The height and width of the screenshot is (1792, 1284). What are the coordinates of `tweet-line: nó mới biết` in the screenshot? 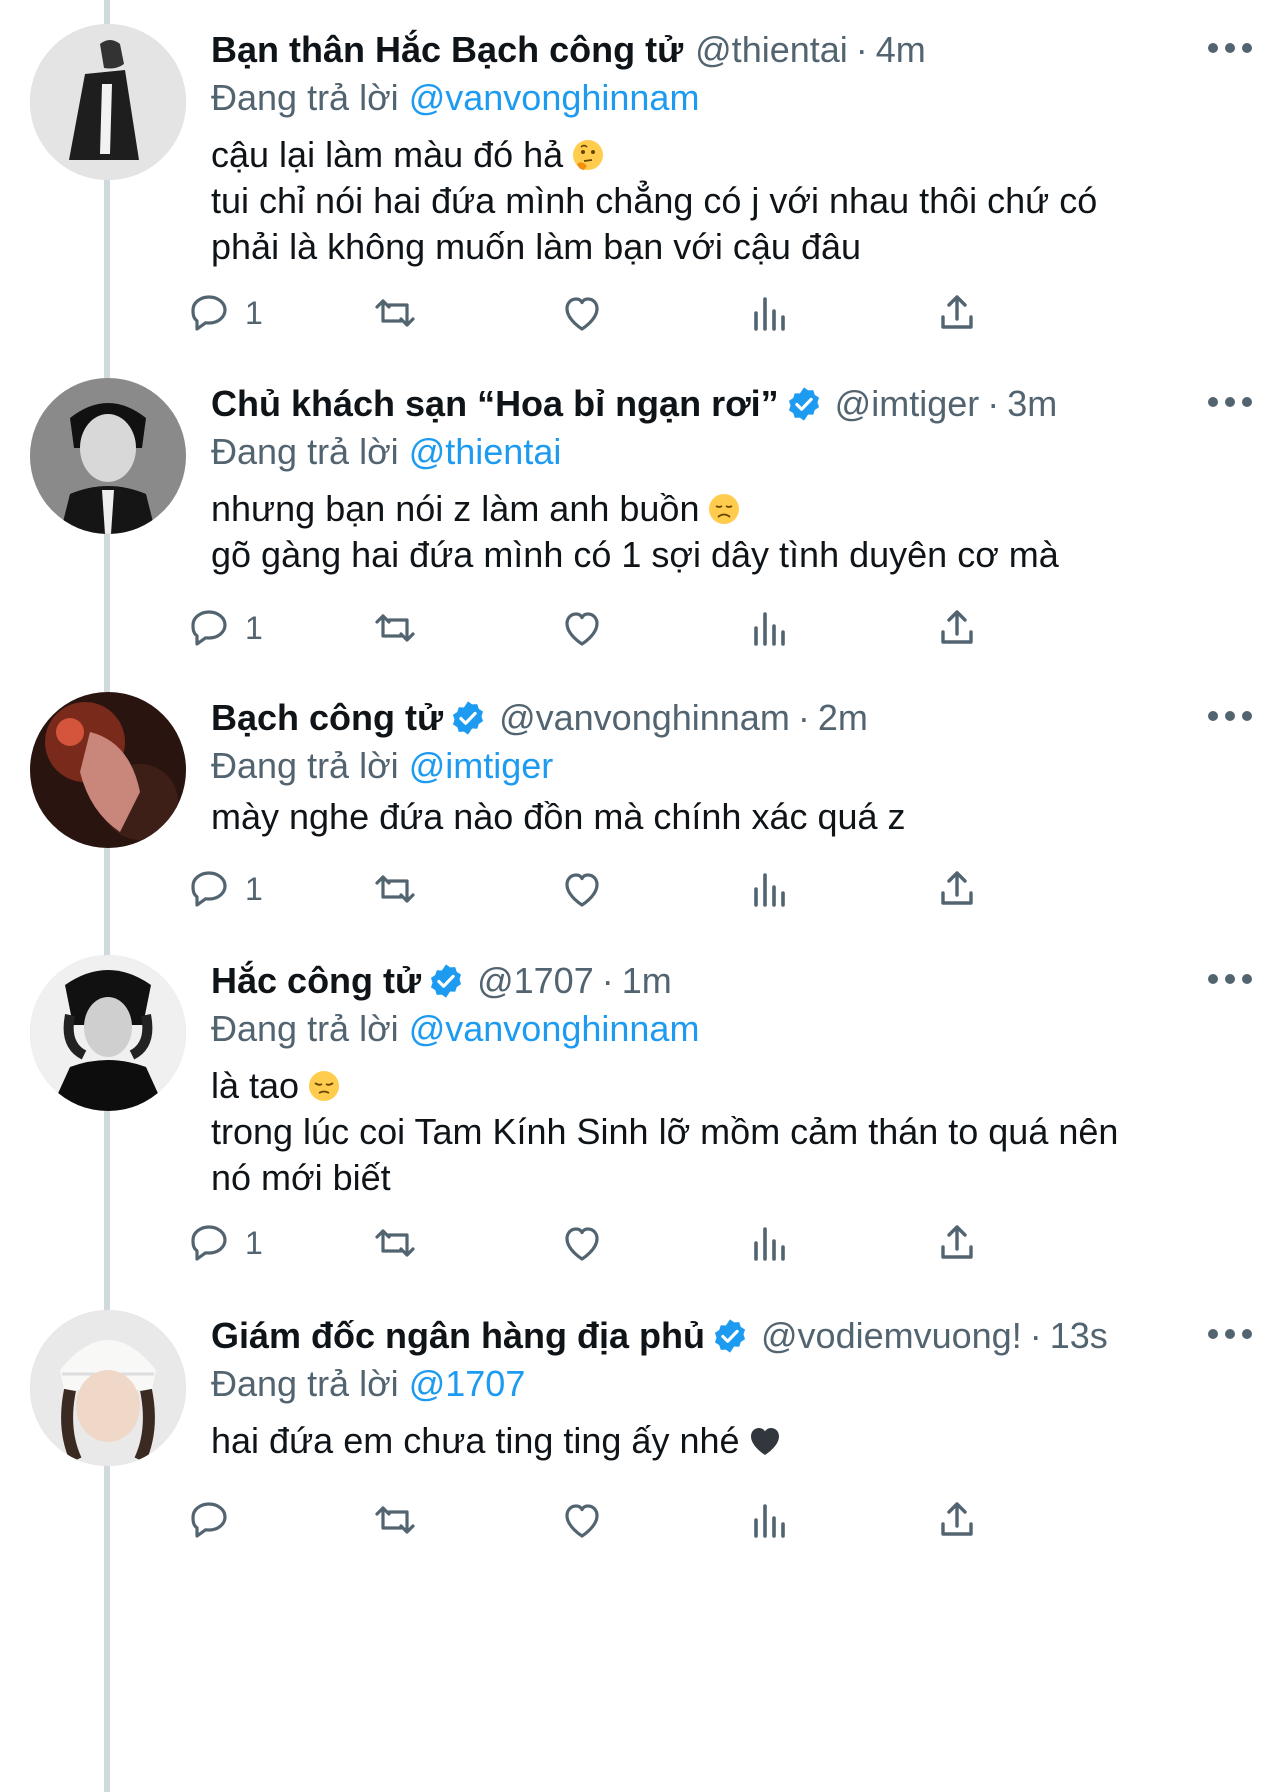 It's located at (301, 1177).